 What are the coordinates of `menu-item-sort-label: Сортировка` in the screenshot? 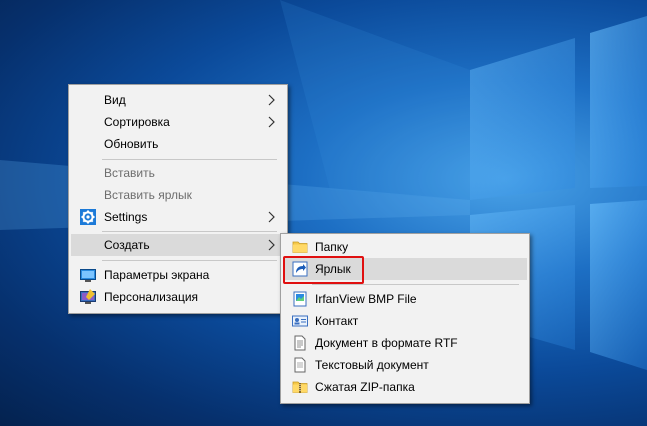 It's located at (137, 122).